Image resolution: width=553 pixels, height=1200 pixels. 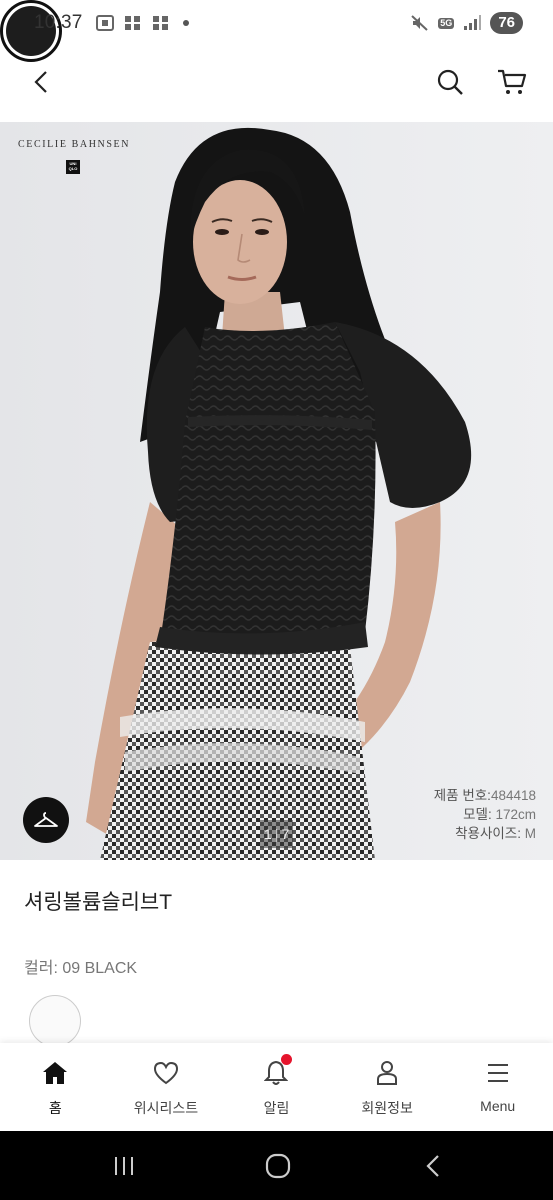 I want to click on search-button, so click(x=450, y=82).